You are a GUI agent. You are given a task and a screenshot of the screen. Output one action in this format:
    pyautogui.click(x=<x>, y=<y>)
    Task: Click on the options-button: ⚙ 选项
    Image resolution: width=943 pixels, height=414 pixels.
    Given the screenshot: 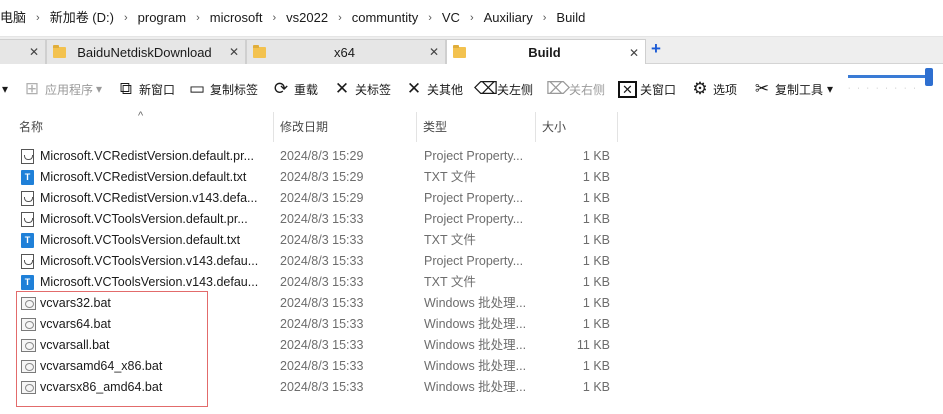 What is the action you would take?
    pyautogui.click(x=713, y=89)
    